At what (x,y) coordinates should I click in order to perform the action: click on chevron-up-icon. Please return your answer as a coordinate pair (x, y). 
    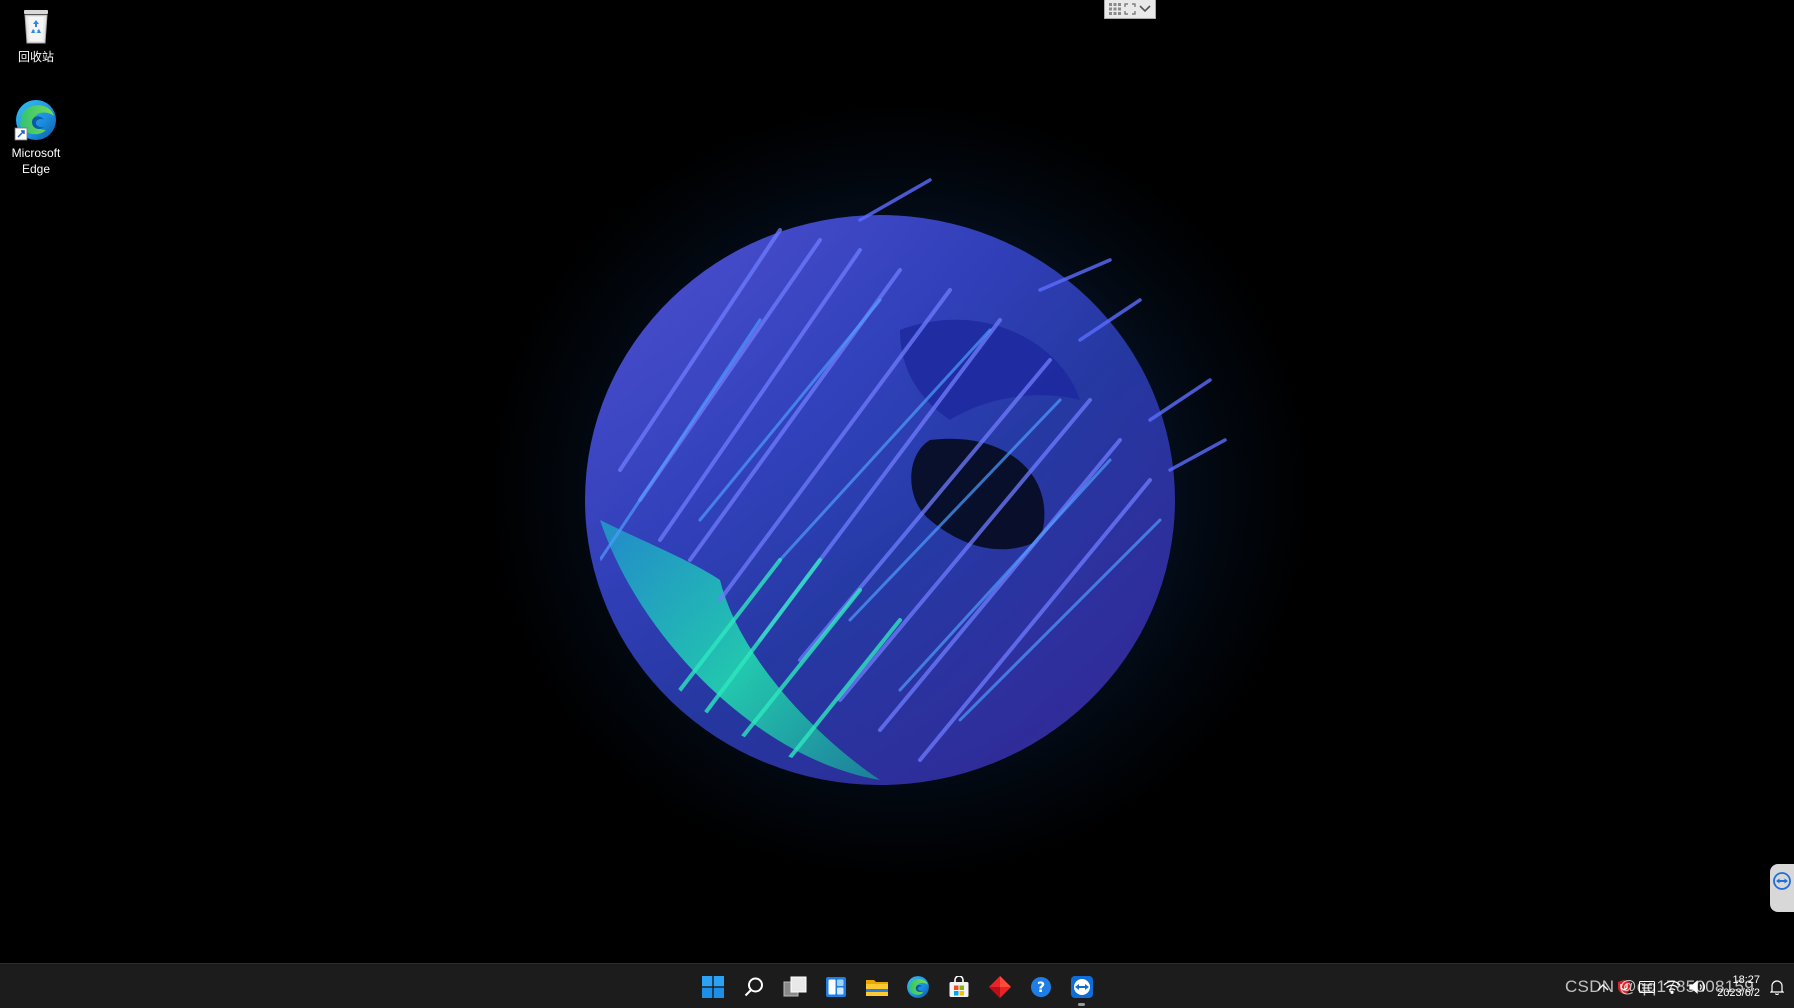
    Looking at the image, I should click on (1603, 986).